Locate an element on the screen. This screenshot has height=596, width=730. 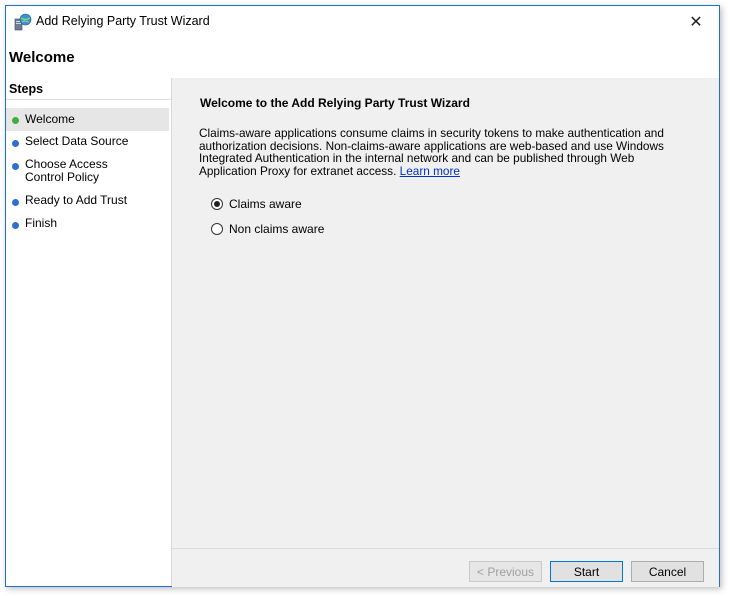
start-button: Start is located at coordinates (586, 571).